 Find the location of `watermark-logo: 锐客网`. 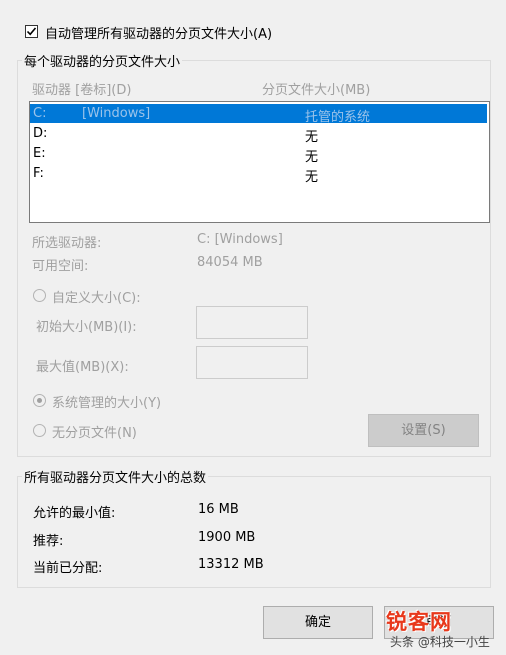

watermark-logo: 锐客网 is located at coordinates (419, 622).